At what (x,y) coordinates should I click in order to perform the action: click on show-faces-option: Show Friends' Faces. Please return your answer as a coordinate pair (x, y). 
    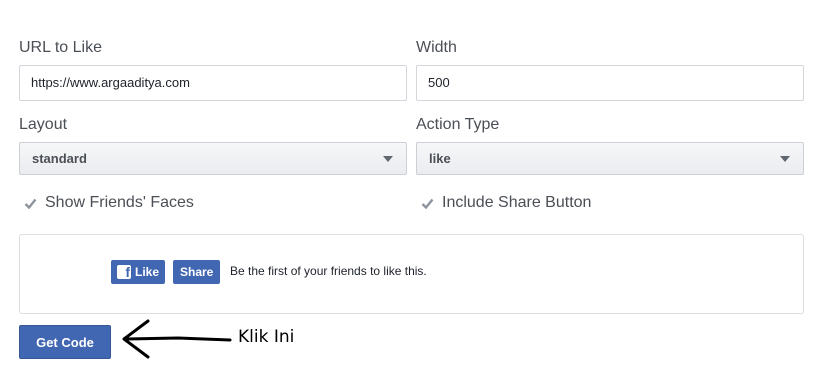
    Looking at the image, I should click on (108, 203).